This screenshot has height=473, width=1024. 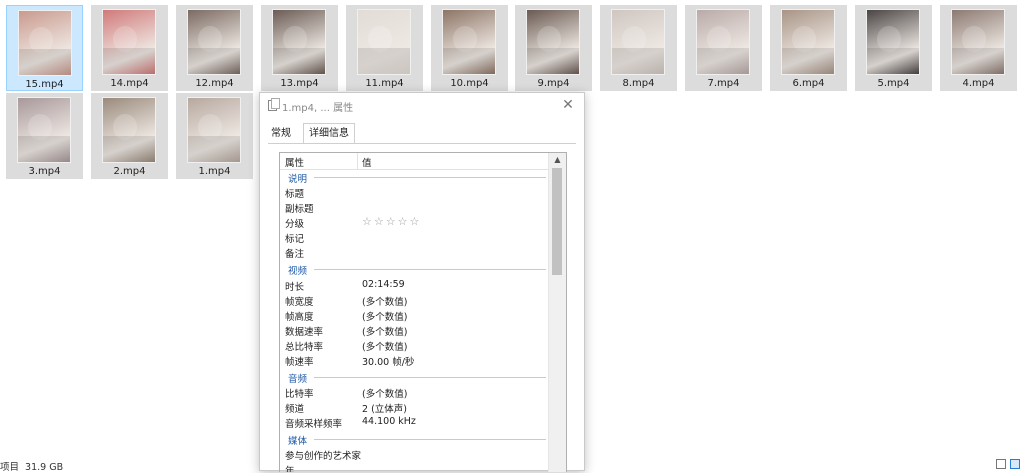 I want to click on property-row: 帧高度 (多个数值), so click(x=415, y=316).